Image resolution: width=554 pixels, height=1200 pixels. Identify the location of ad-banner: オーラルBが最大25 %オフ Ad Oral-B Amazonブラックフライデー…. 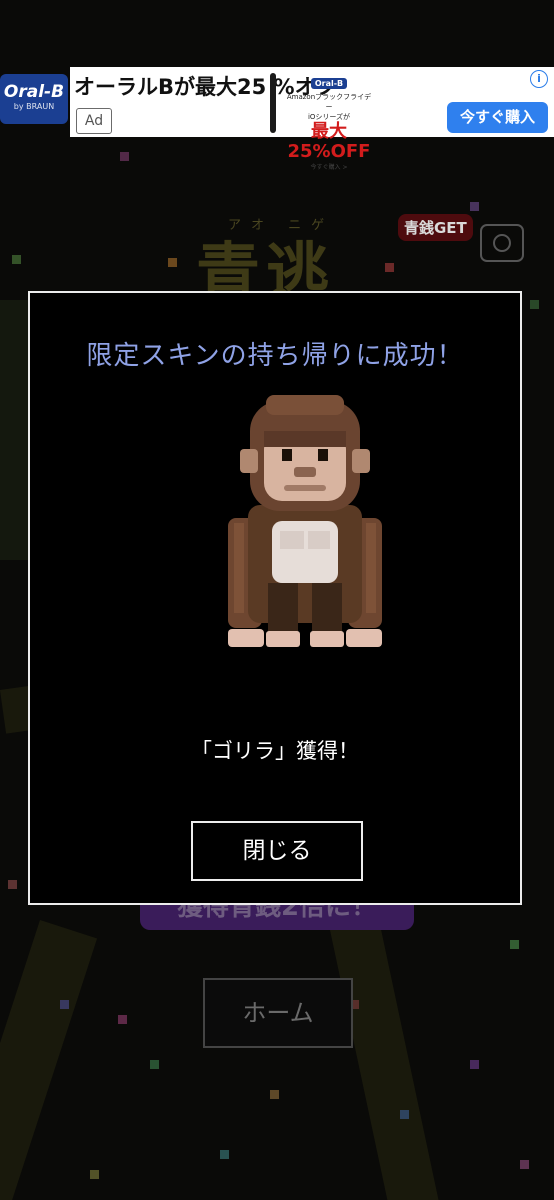
(312, 119).